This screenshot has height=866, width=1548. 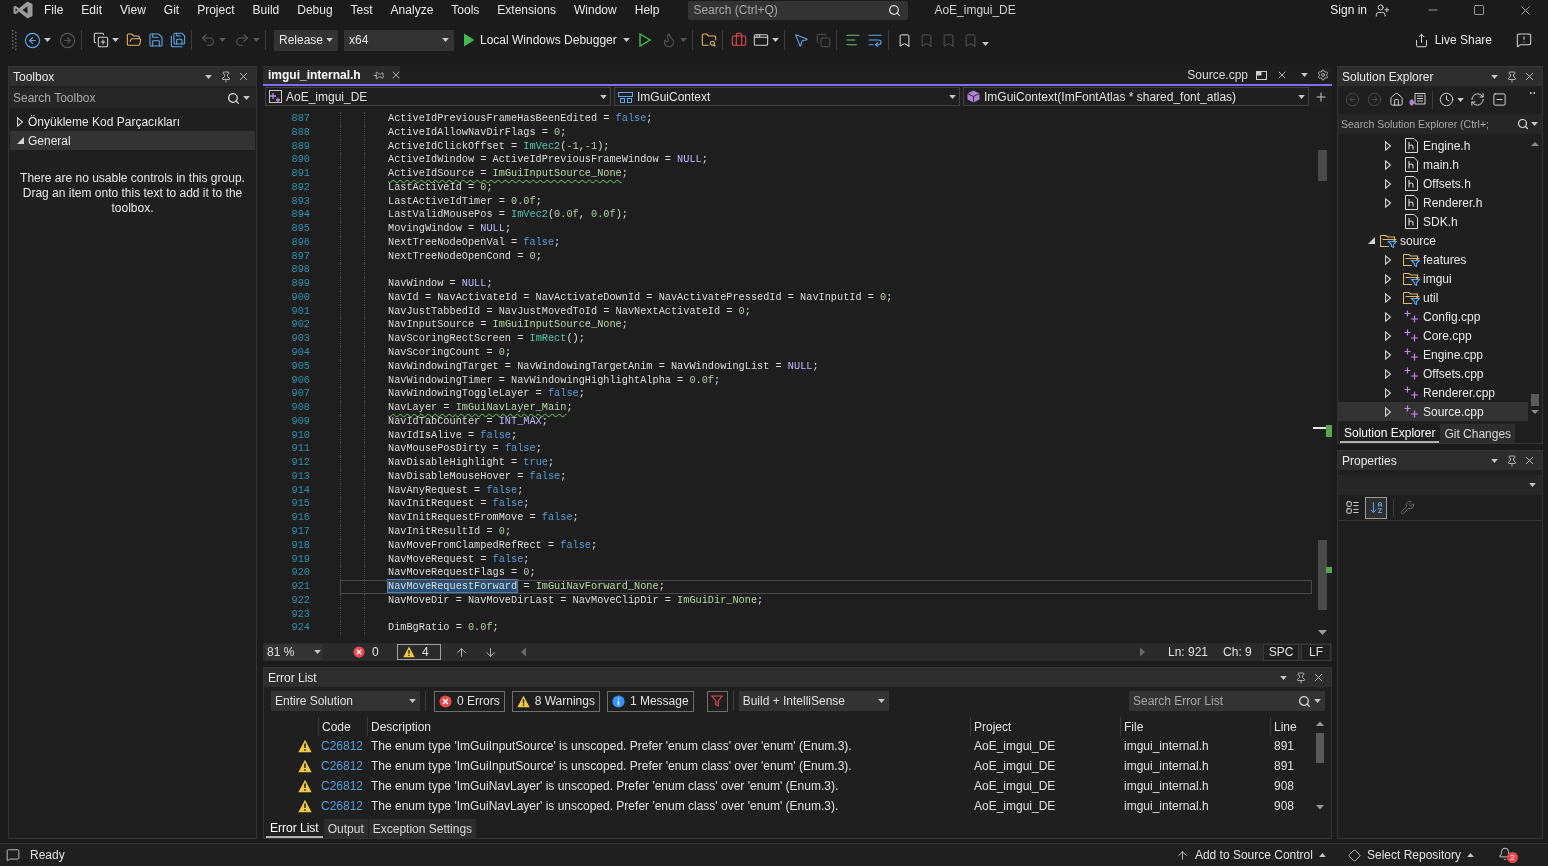 What do you see at coordinates (1321, 96) in the screenshot?
I see `plus-icon` at bounding box center [1321, 96].